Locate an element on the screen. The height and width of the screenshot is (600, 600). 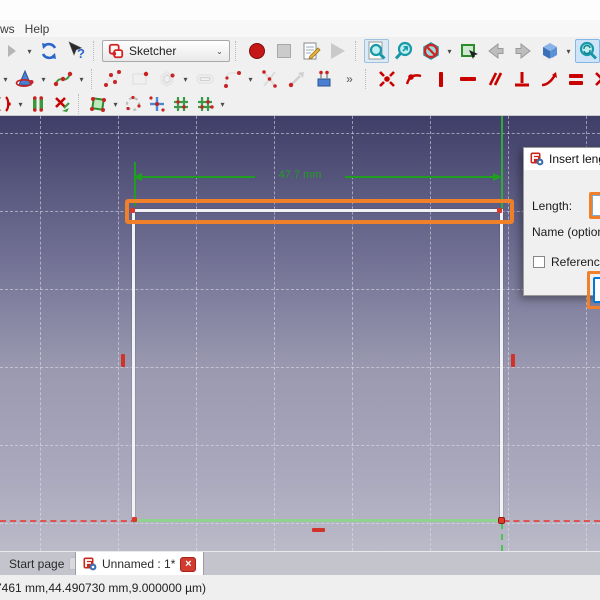
sketch-y-axis is located at coordinates (502, 163).